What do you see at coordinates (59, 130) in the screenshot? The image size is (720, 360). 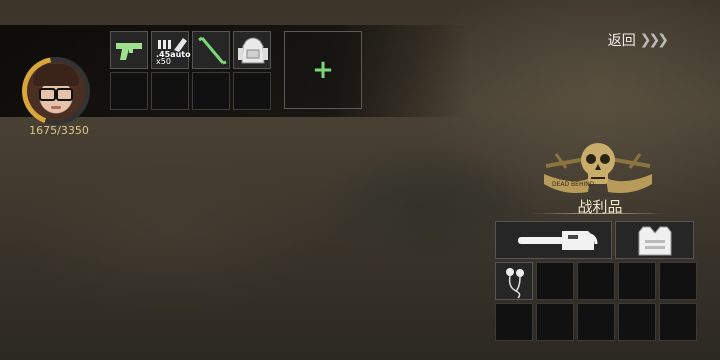 I see `hp-readout: 1675/3350` at bounding box center [59, 130].